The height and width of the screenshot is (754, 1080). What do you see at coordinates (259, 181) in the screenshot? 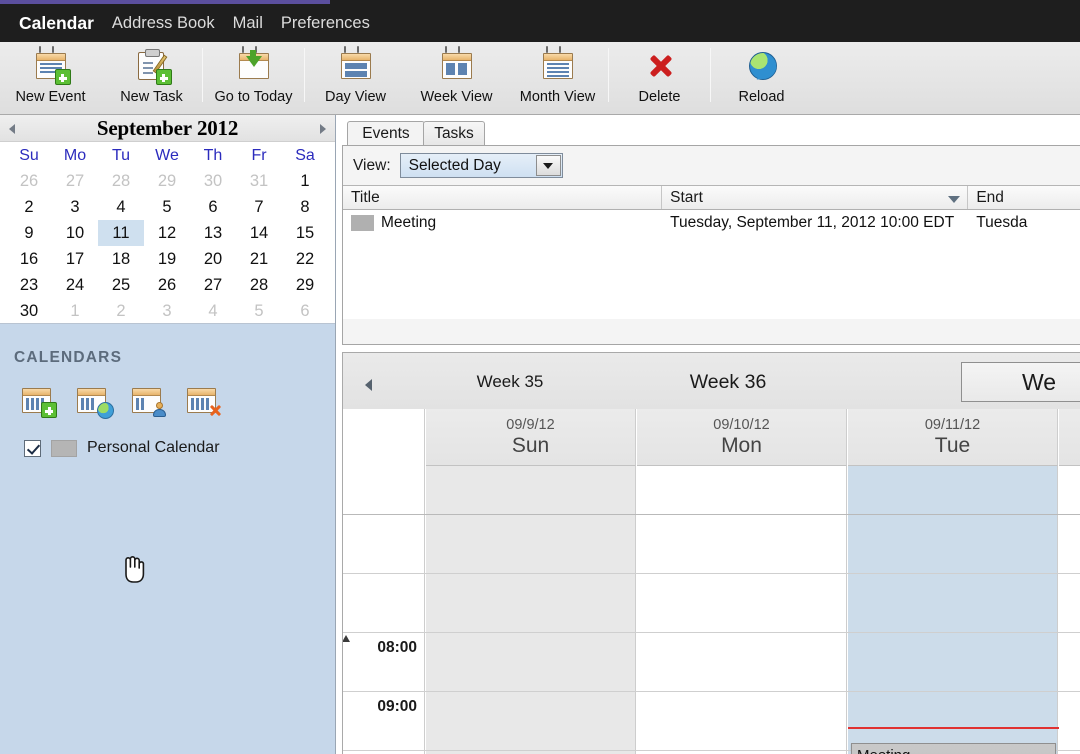
I see `mini-calendar-day: 31` at bounding box center [259, 181].